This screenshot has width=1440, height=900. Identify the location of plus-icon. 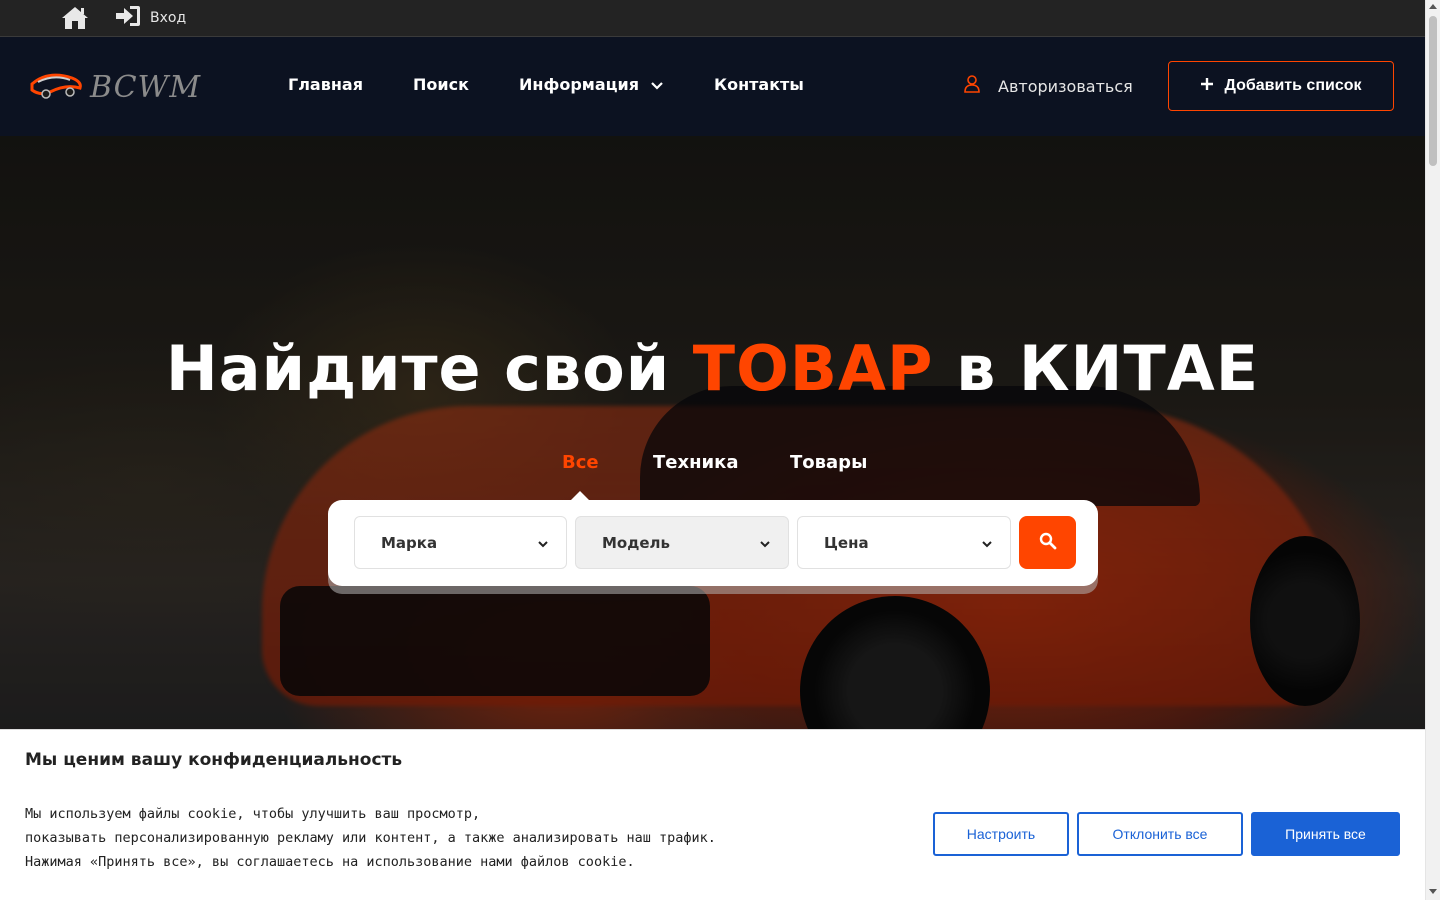
(1207, 86).